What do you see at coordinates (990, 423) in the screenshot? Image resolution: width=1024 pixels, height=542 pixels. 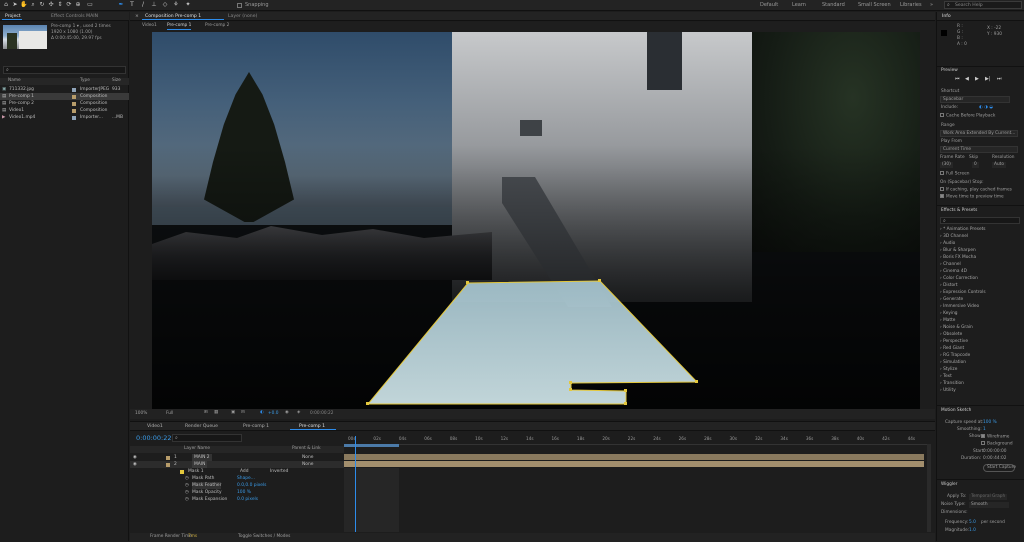 I see `capture-speed-value: 100 %` at bounding box center [990, 423].